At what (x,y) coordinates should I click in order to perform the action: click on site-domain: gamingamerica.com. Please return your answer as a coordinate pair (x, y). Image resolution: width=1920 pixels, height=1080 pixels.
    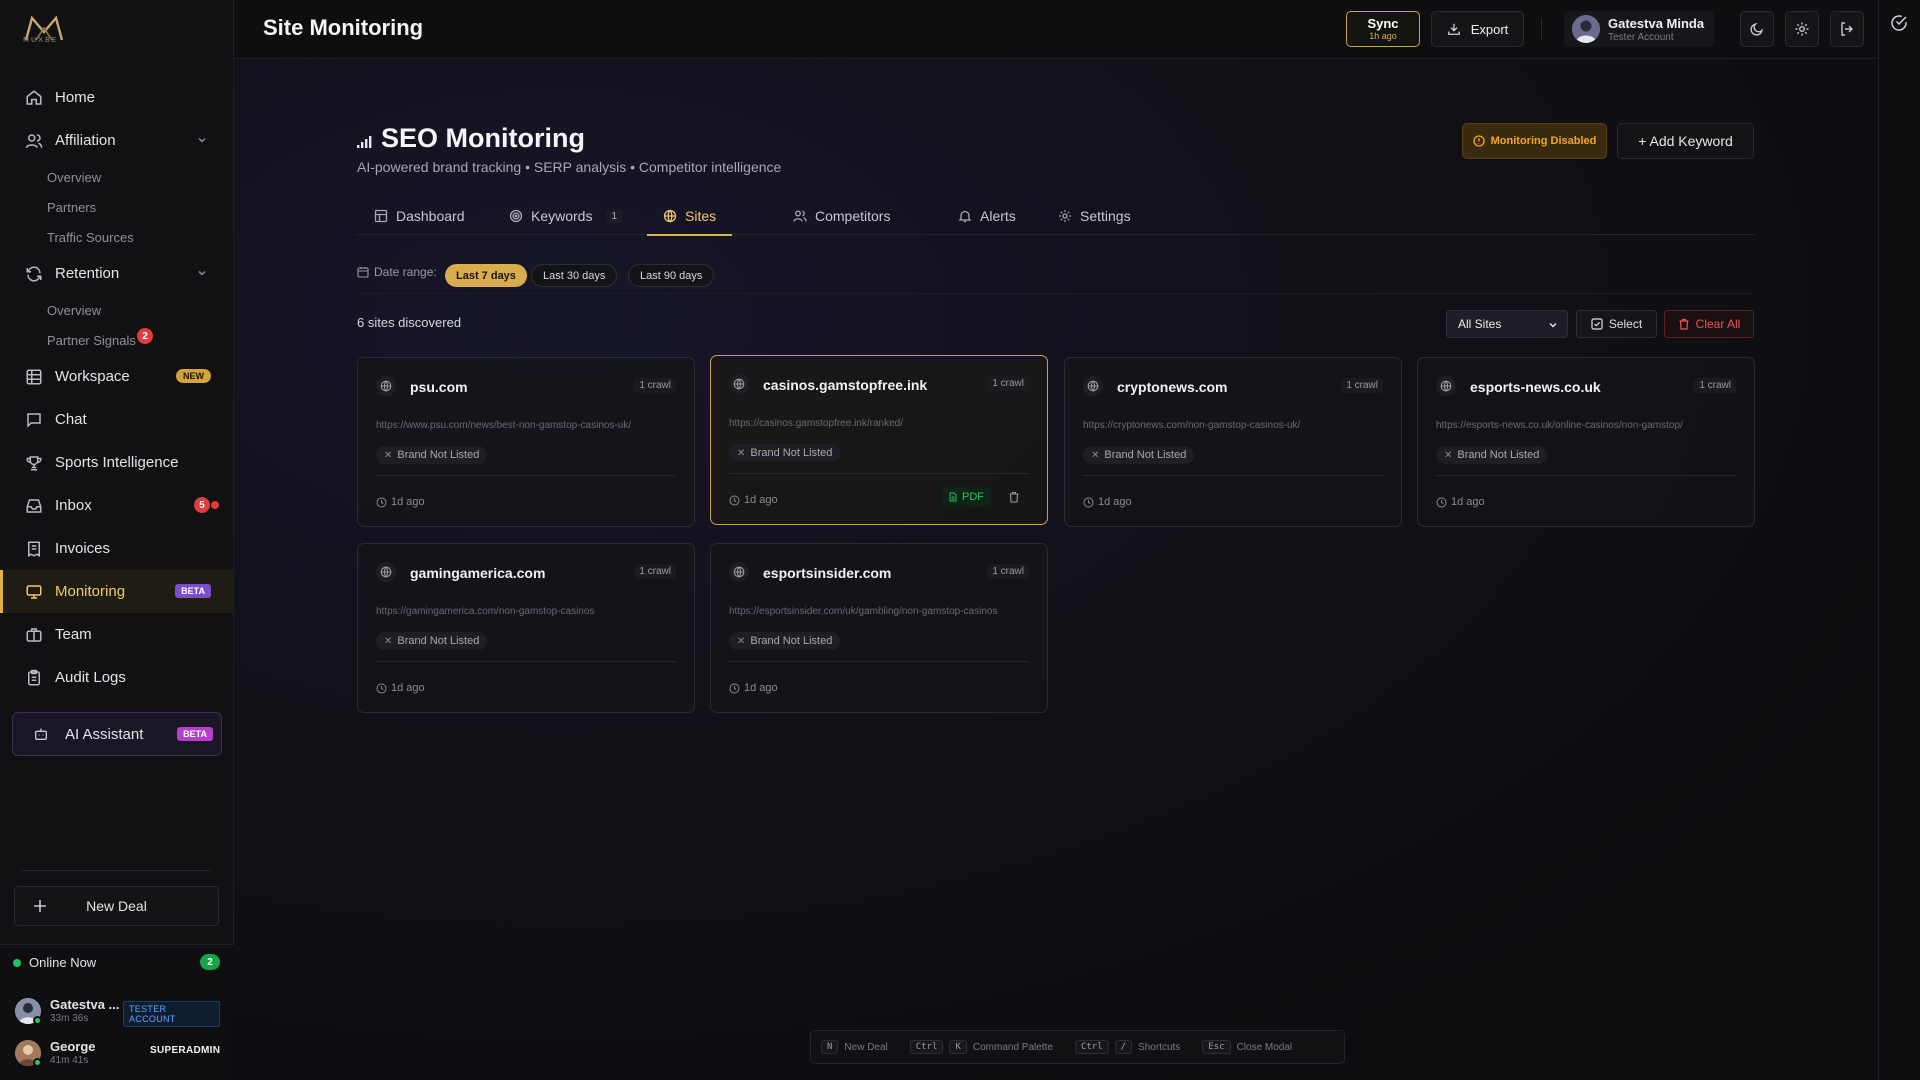
    Looking at the image, I should click on (477, 573).